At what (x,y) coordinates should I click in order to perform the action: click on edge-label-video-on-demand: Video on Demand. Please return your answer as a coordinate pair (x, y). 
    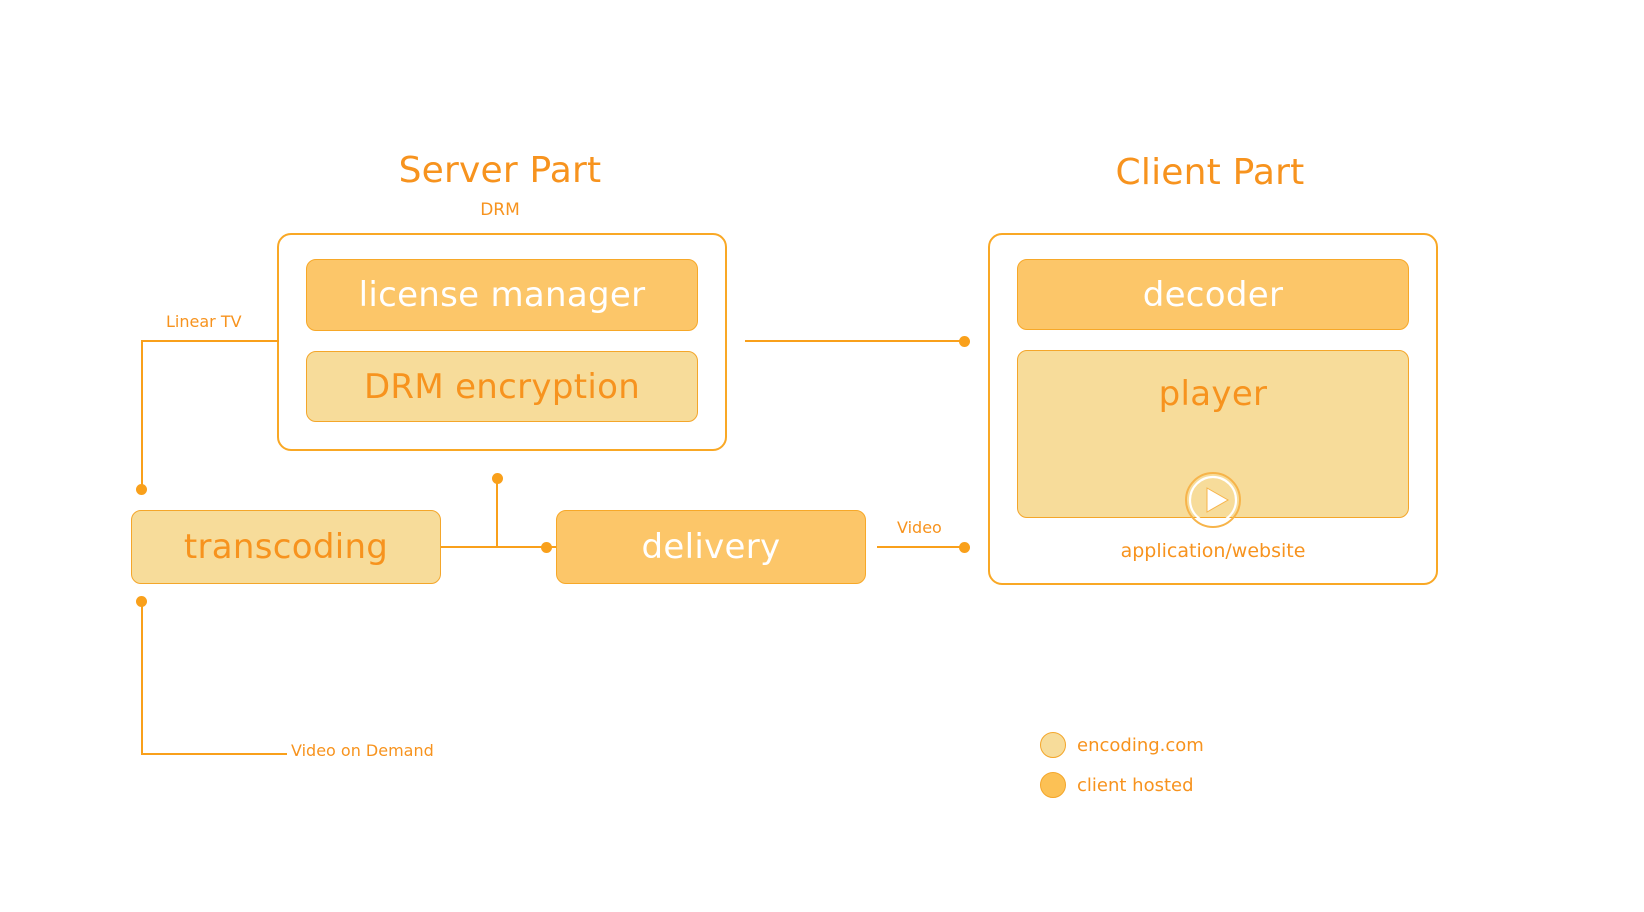
    Looking at the image, I should click on (362, 750).